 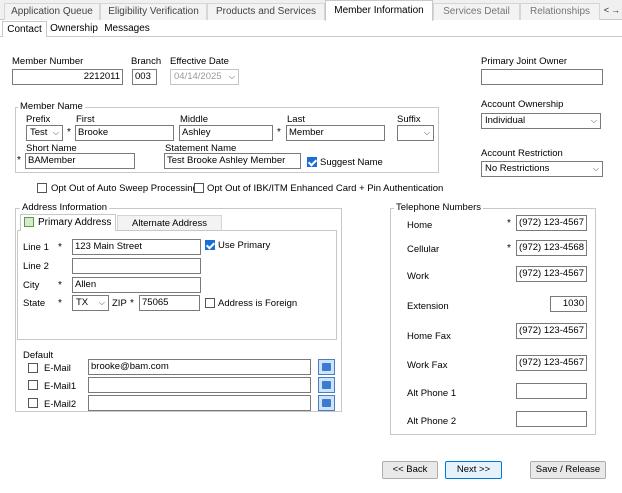 What do you see at coordinates (226, 133) in the screenshot?
I see `middle-name-input: Ashley` at bounding box center [226, 133].